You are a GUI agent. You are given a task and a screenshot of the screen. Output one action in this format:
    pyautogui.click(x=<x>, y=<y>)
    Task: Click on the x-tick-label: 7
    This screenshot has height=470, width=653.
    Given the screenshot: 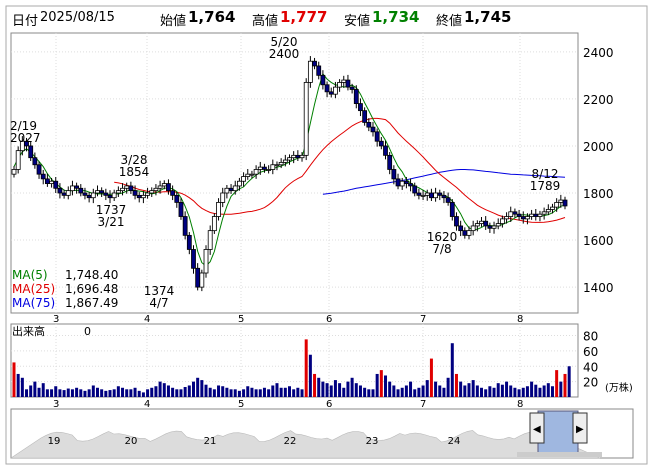 What is the action you would take?
    pyautogui.click(x=423, y=404)
    